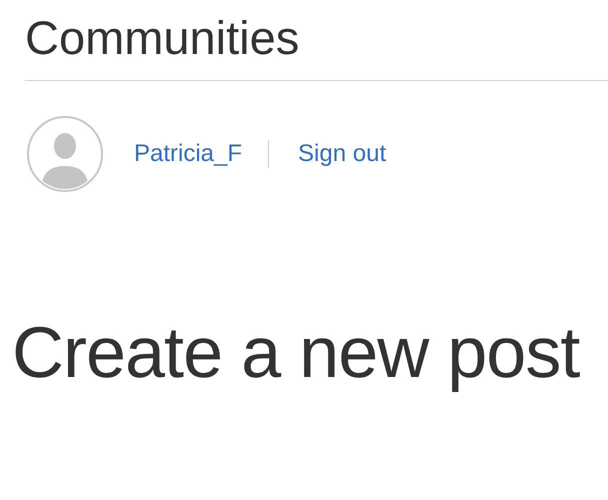 The image size is (608, 500). I want to click on page-heading: Create a new post, so click(296, 354).